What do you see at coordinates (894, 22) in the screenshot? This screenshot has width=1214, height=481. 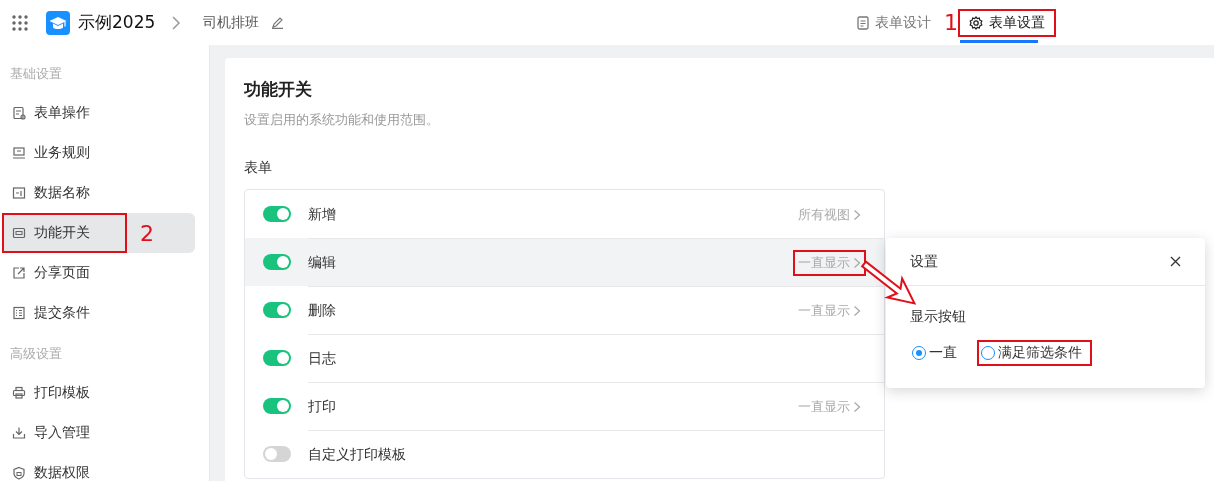 I see `tab: 表单设计` at bounding box center [894, 22].